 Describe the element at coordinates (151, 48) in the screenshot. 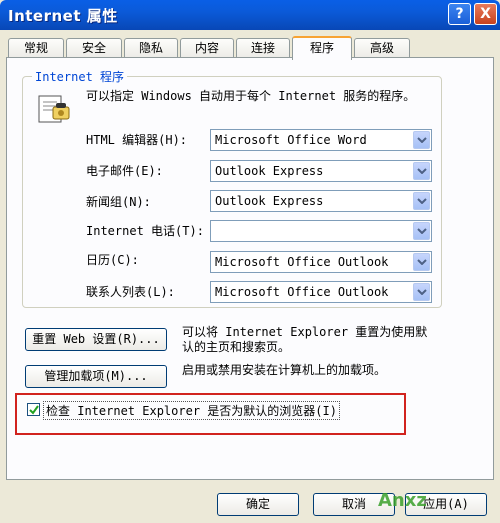

I see `tab-privacy: 隐私` at that location.